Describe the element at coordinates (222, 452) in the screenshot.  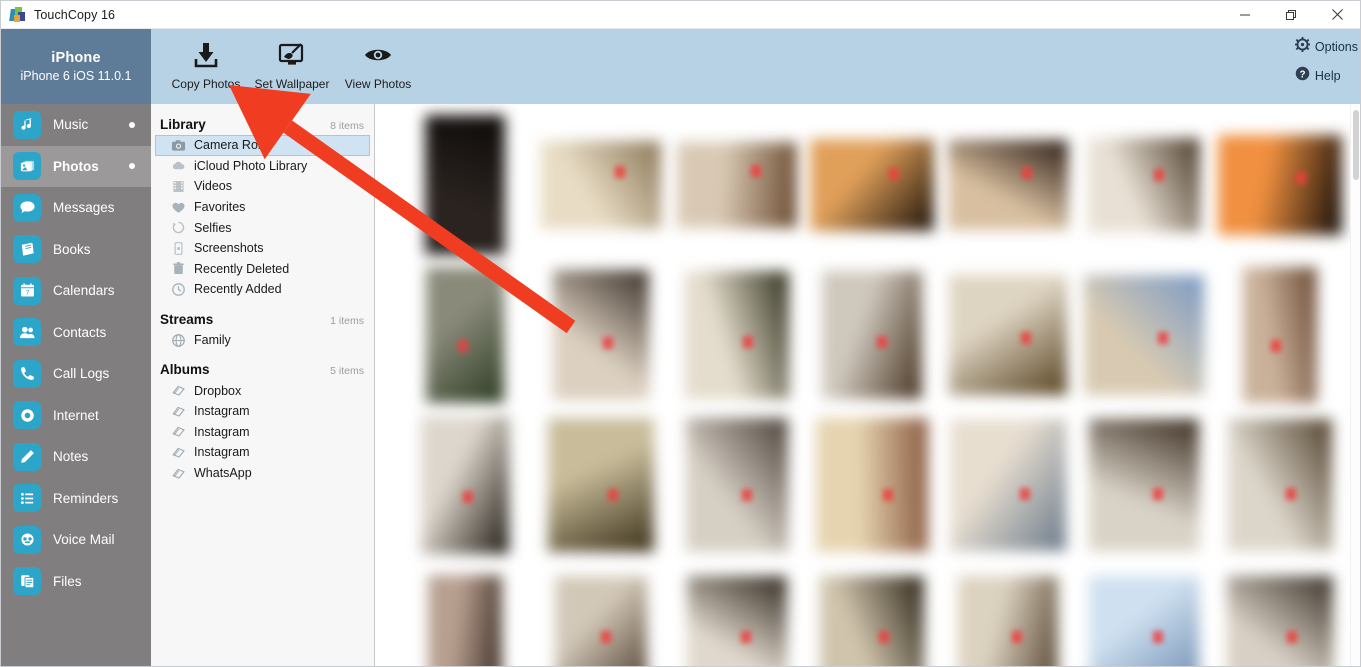
I see `tree-item-label: Instagram` at that location.